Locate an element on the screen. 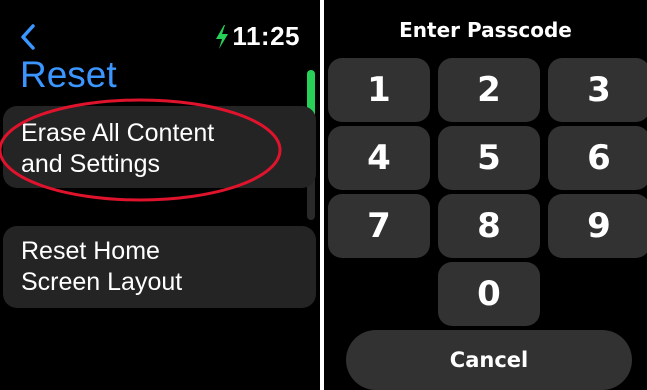 This screenshot has width=647, height=390. cancel-button: Cancel is located at coordinates (489, 360).